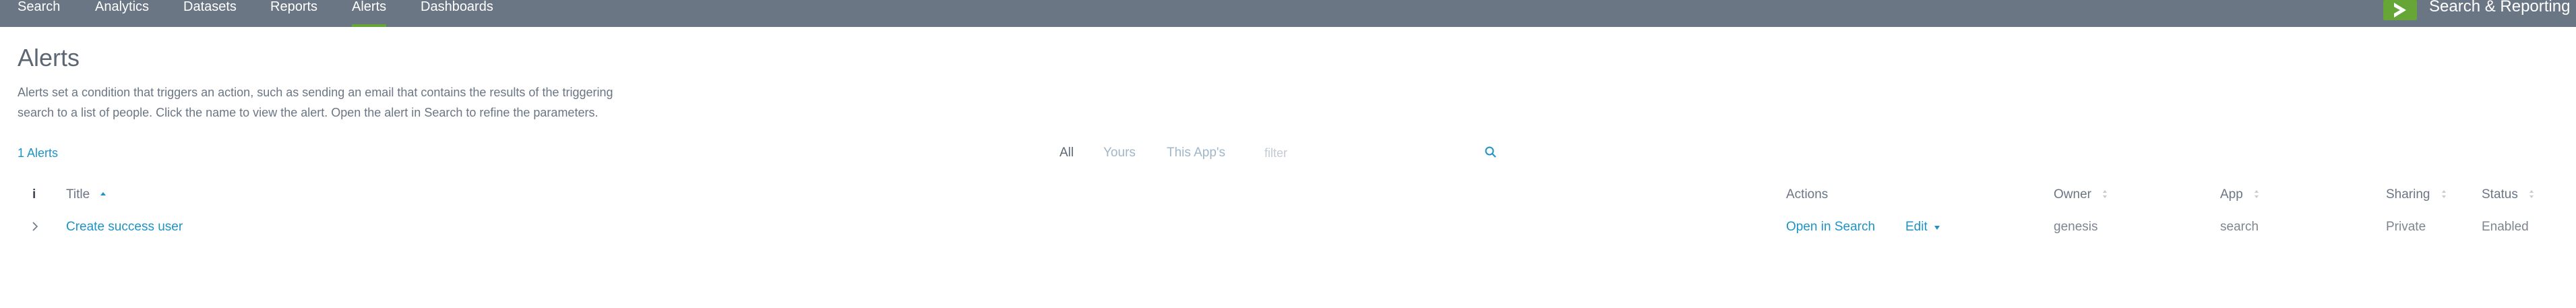 The image size is (2576, 308). What do you see at coordinates (210, 14) in the screenshot?
I see `nav-item-datasets: Datasets` at bounding box center [210, 14].